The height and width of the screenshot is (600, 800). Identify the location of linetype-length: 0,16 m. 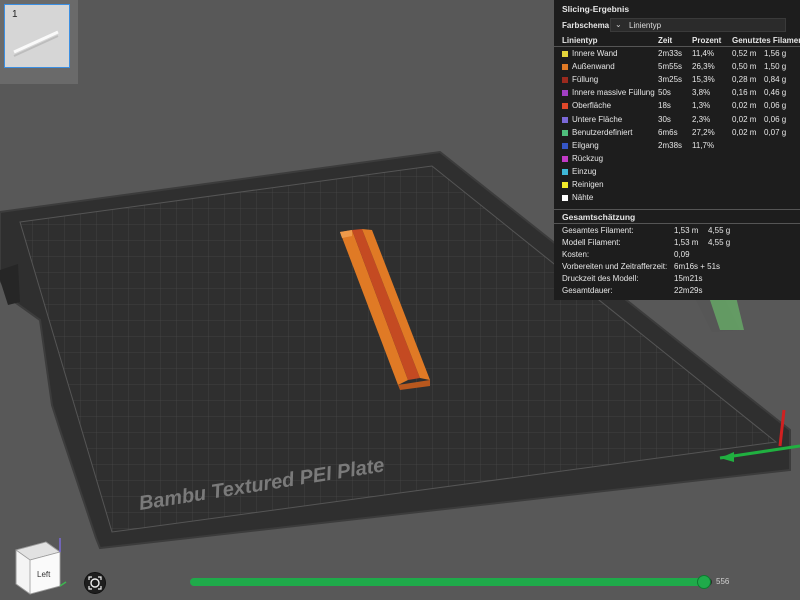
(744, 93).